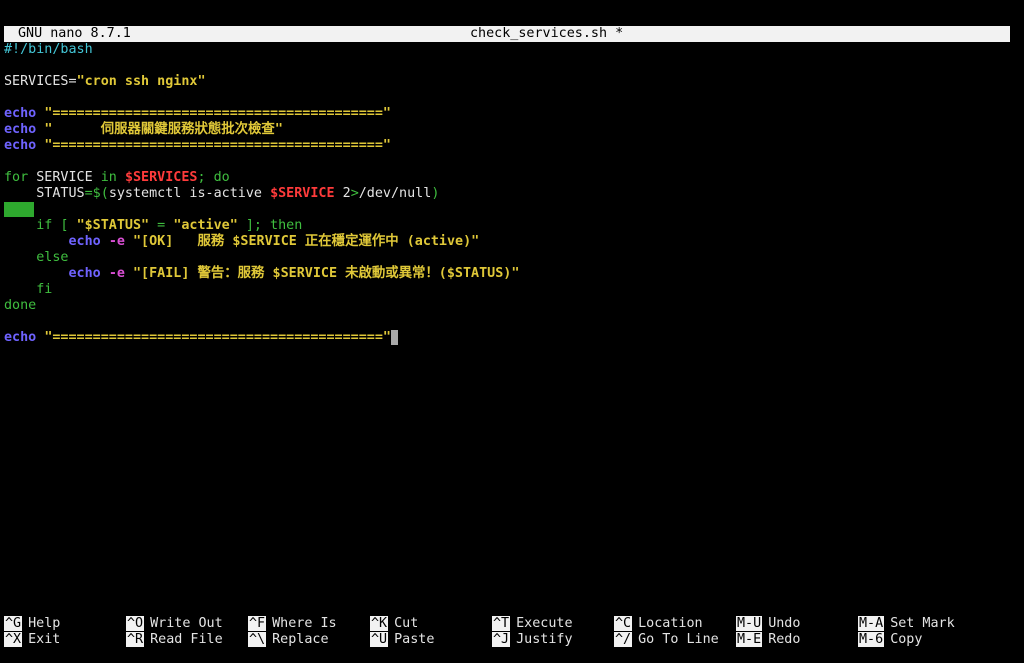  Describe the element at coordinates (161, 225) in the screenshot. I see `equals-operator: =` at that location.